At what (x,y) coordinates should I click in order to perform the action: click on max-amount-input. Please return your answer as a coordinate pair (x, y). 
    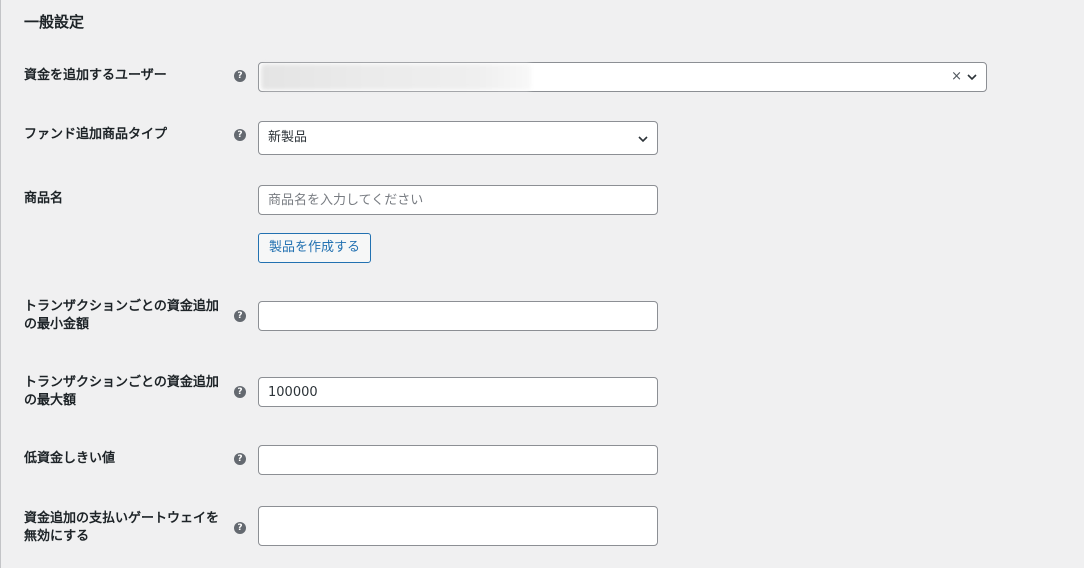
    Looking at the image, I should click on (458, 392).